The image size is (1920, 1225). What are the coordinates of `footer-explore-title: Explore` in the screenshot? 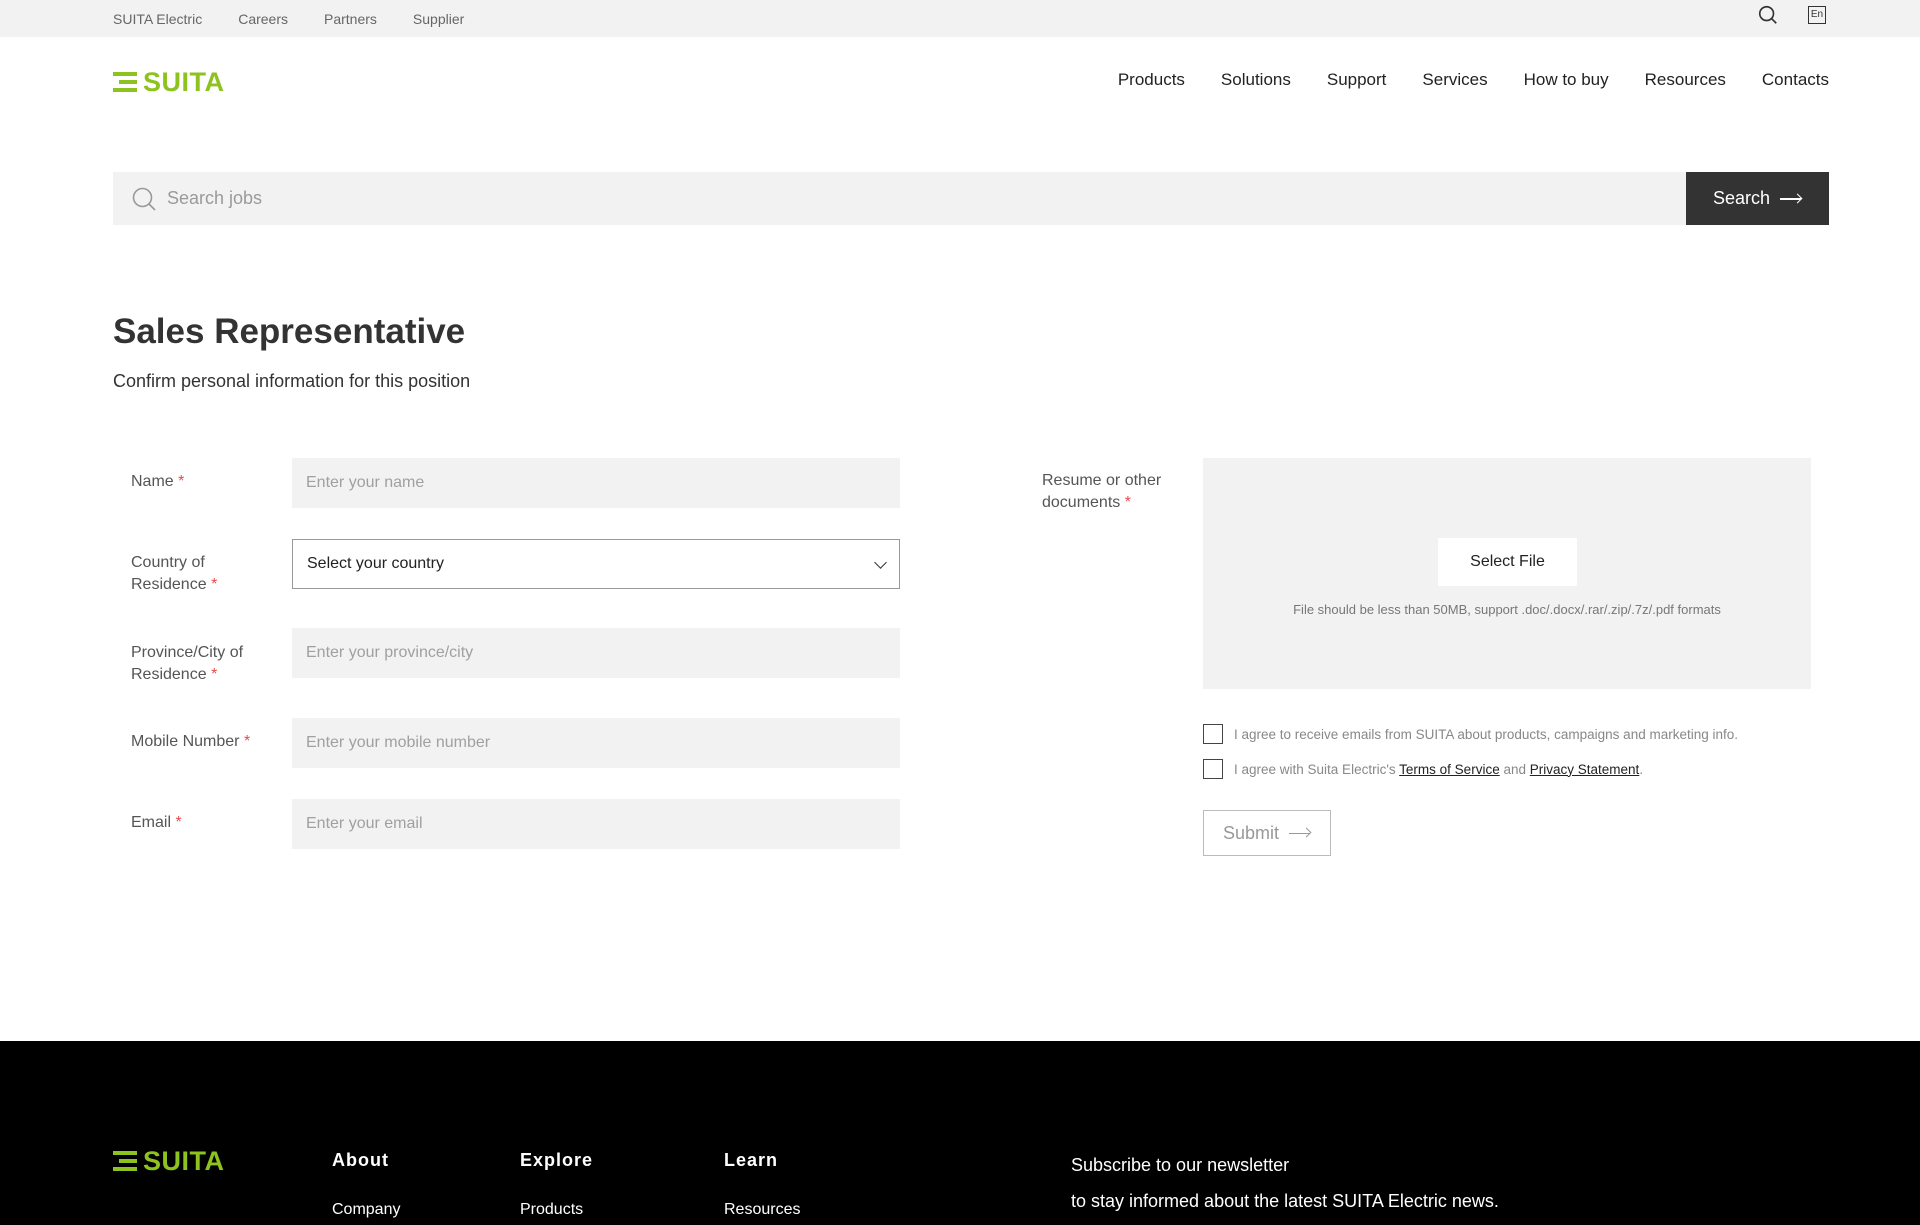 It's located at (557, 1160).